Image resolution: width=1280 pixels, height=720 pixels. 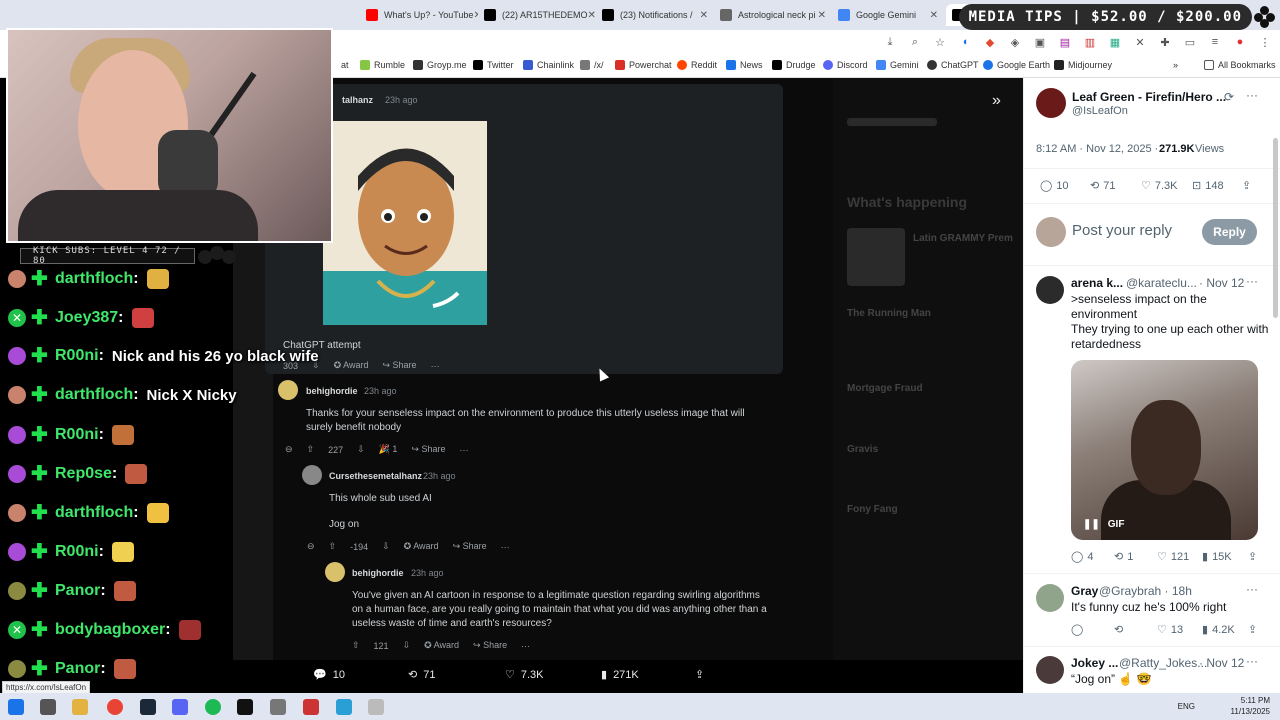 I want to click on windows-start-icon, so click(x=16, y=707).